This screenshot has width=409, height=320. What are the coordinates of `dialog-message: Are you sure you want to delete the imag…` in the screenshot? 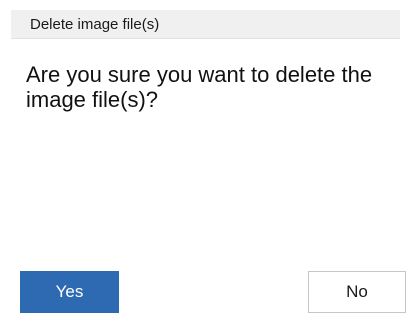 It's located at (199, 87).